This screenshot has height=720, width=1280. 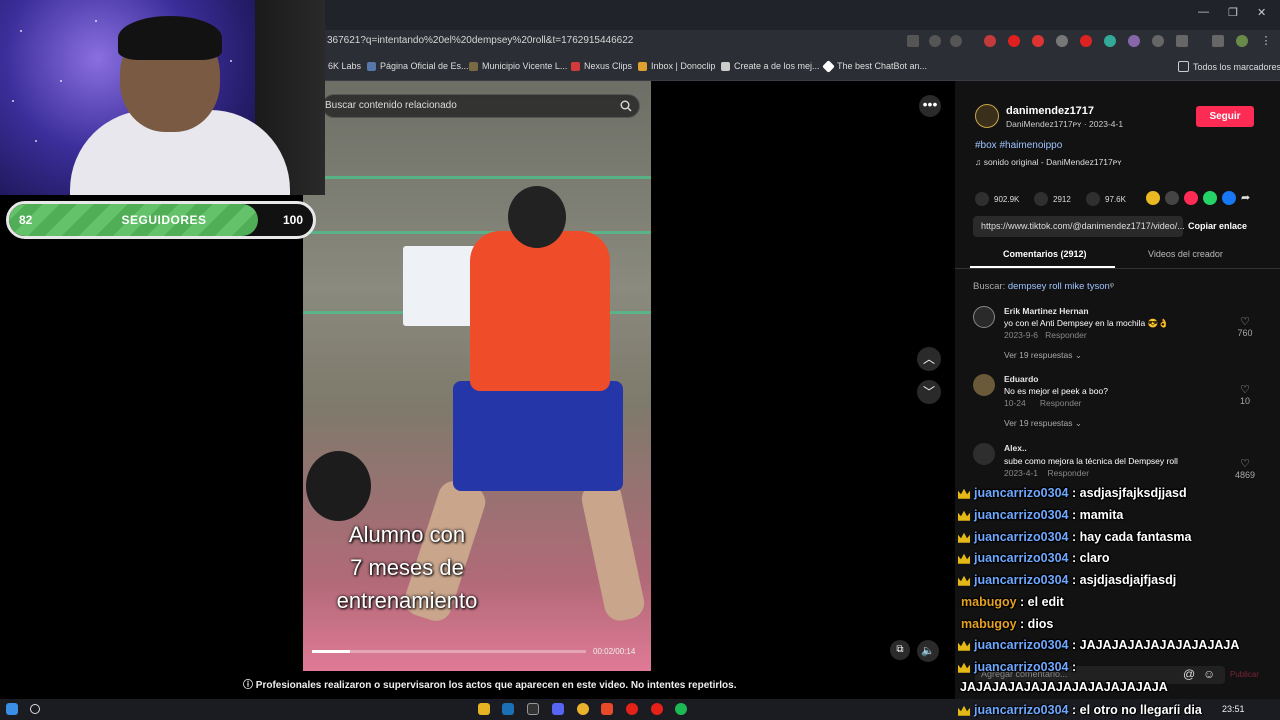 What do you see at coordinates (1018, 145) in the screenshot?
I see `hashtags: #box #haimenoippo` at bounding box center [1018, 145].